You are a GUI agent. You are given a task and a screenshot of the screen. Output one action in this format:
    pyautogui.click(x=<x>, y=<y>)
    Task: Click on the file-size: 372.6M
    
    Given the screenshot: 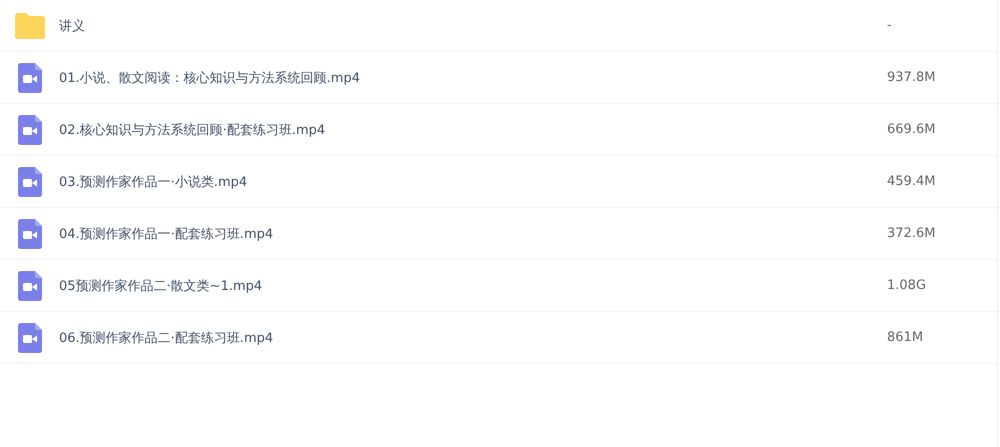 What is the action you would take?
    pyautogui.click(x=911, y=233)
    